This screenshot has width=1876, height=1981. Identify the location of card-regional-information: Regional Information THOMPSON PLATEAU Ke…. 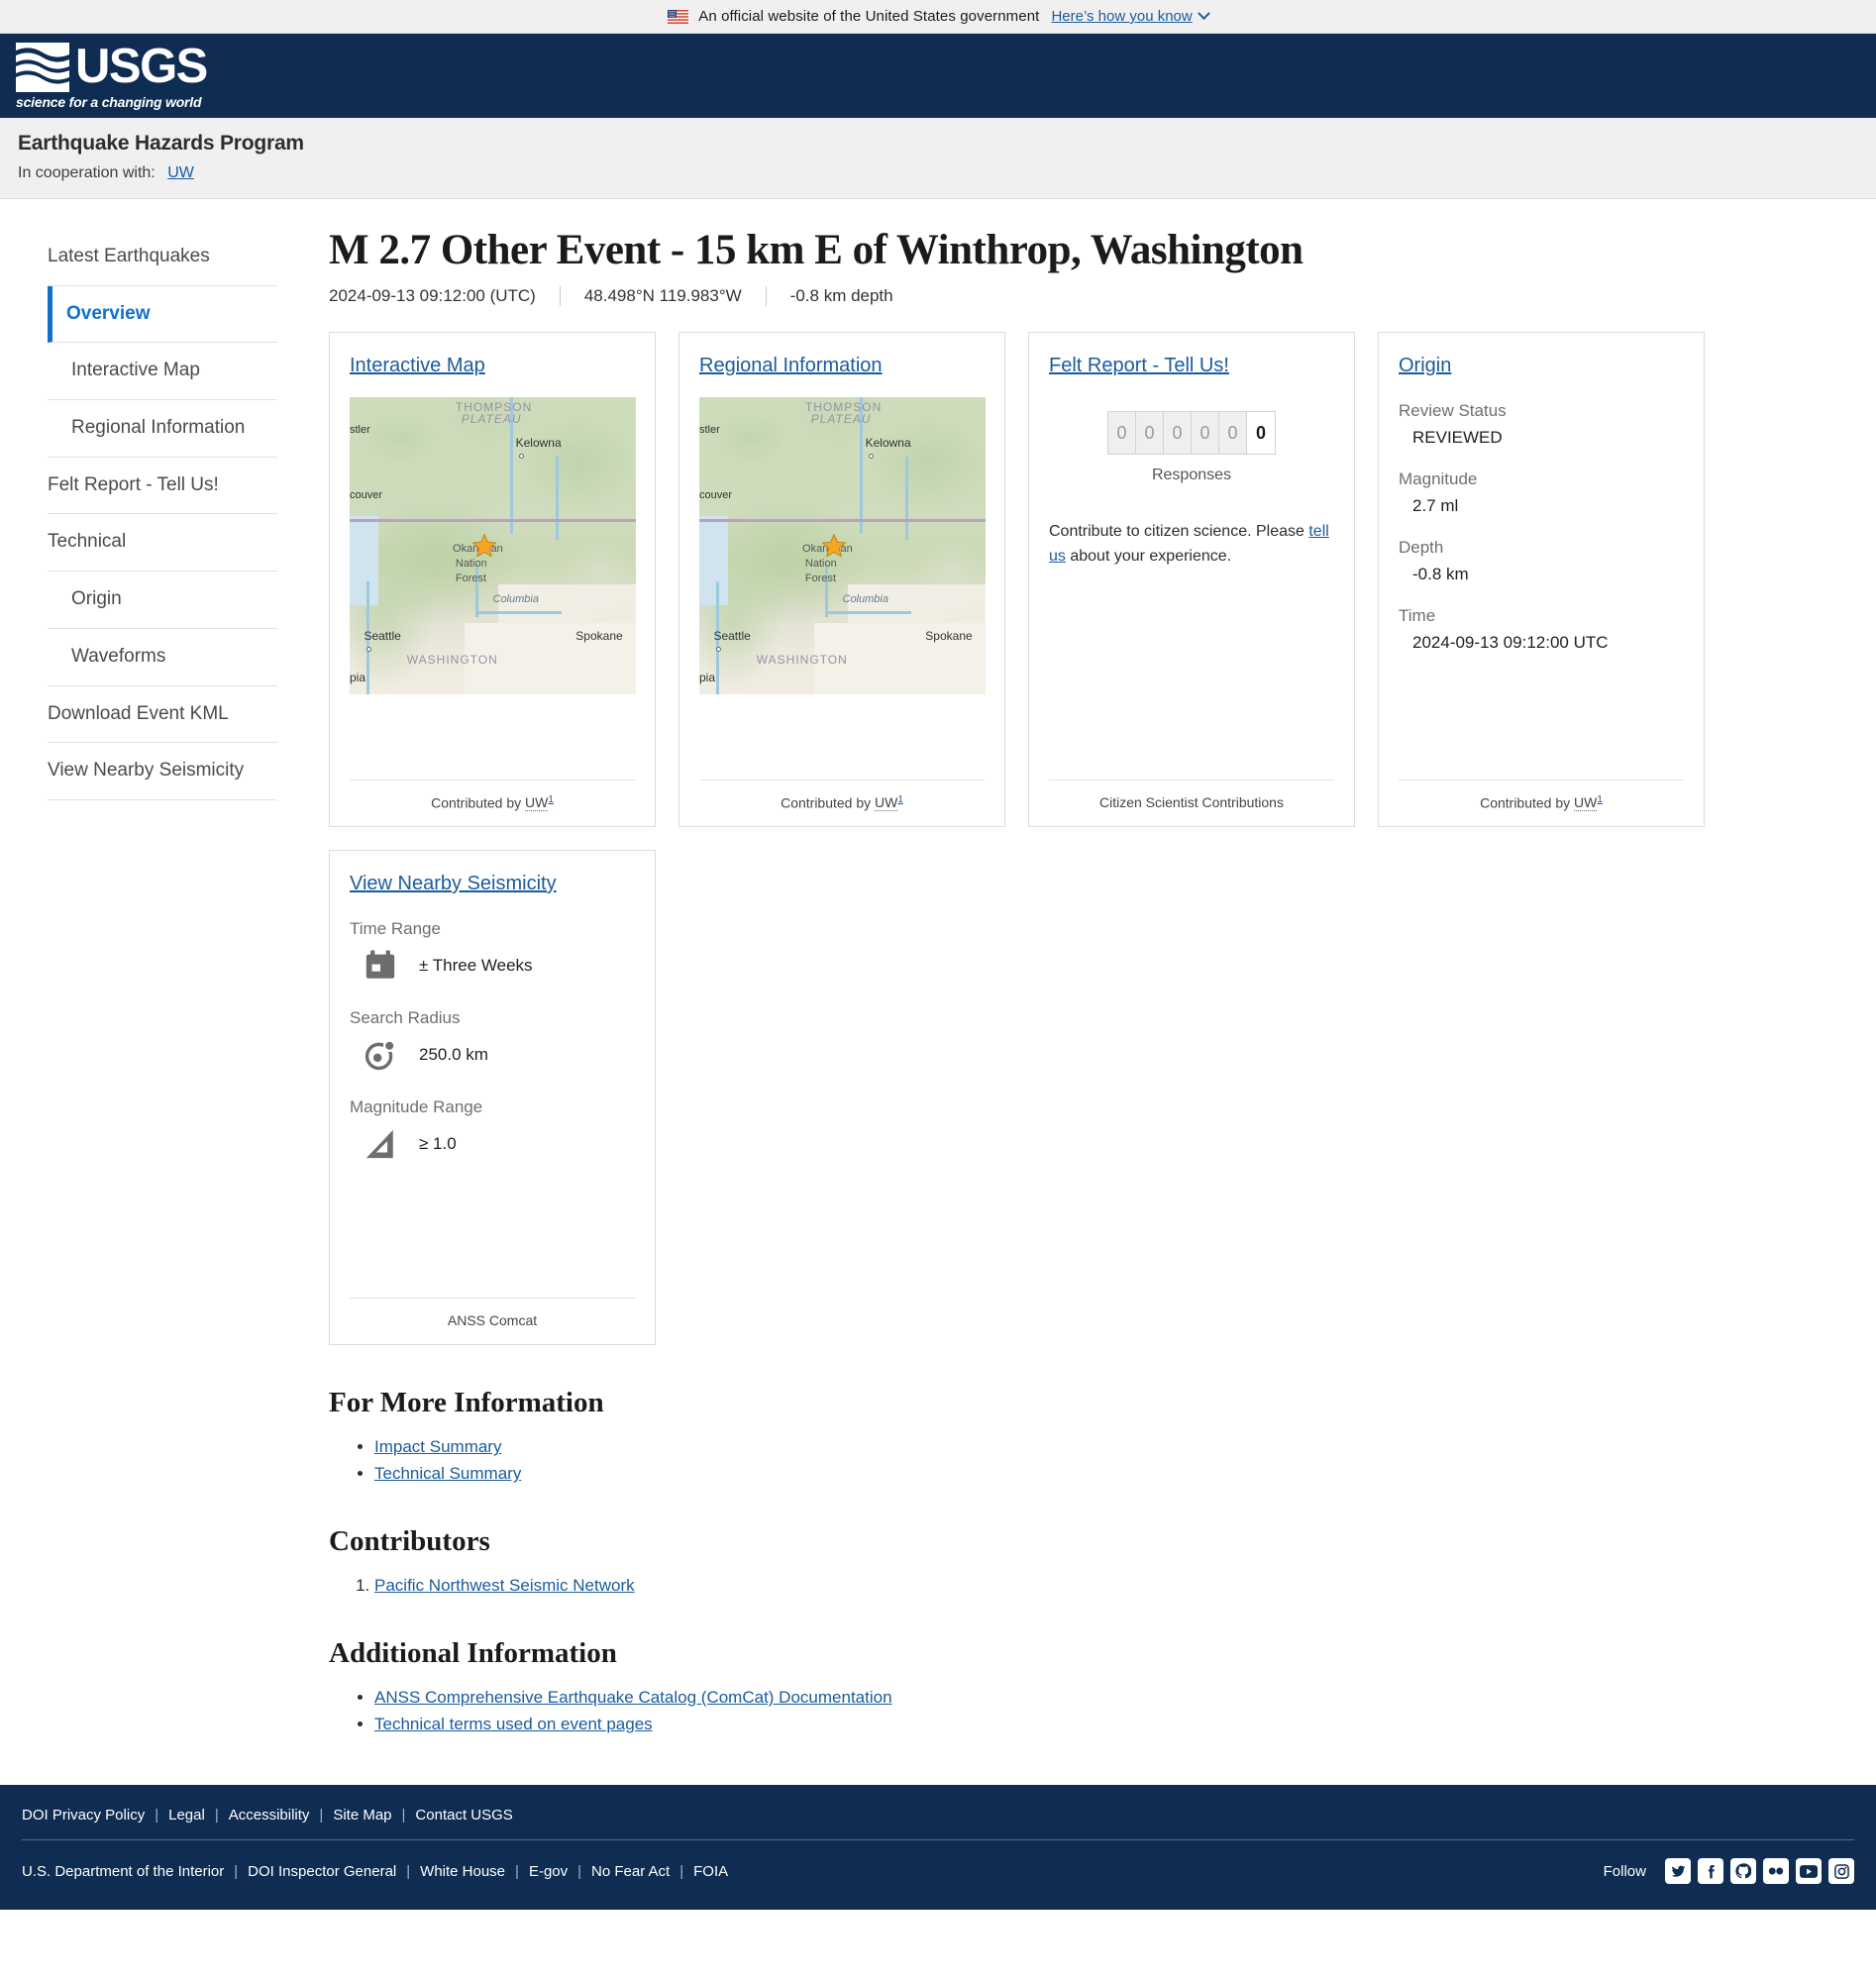
(841, 580).